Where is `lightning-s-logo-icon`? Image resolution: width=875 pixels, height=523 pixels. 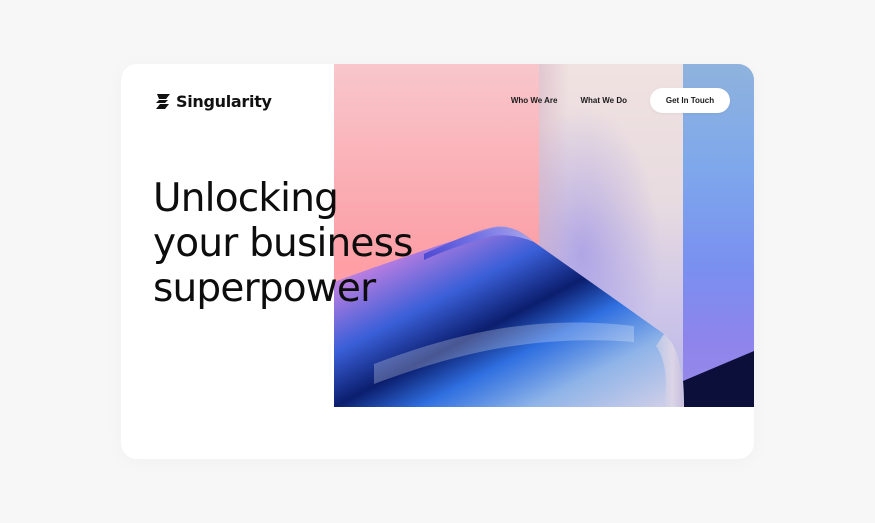 lightning-s-logo-icon is located at coordinates (163, 101).